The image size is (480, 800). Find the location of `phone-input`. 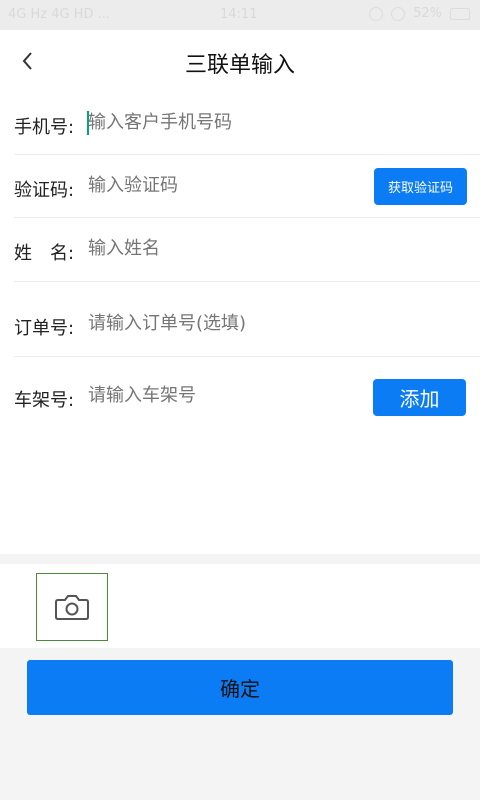

phone-input is located at coordinates (238, 122).